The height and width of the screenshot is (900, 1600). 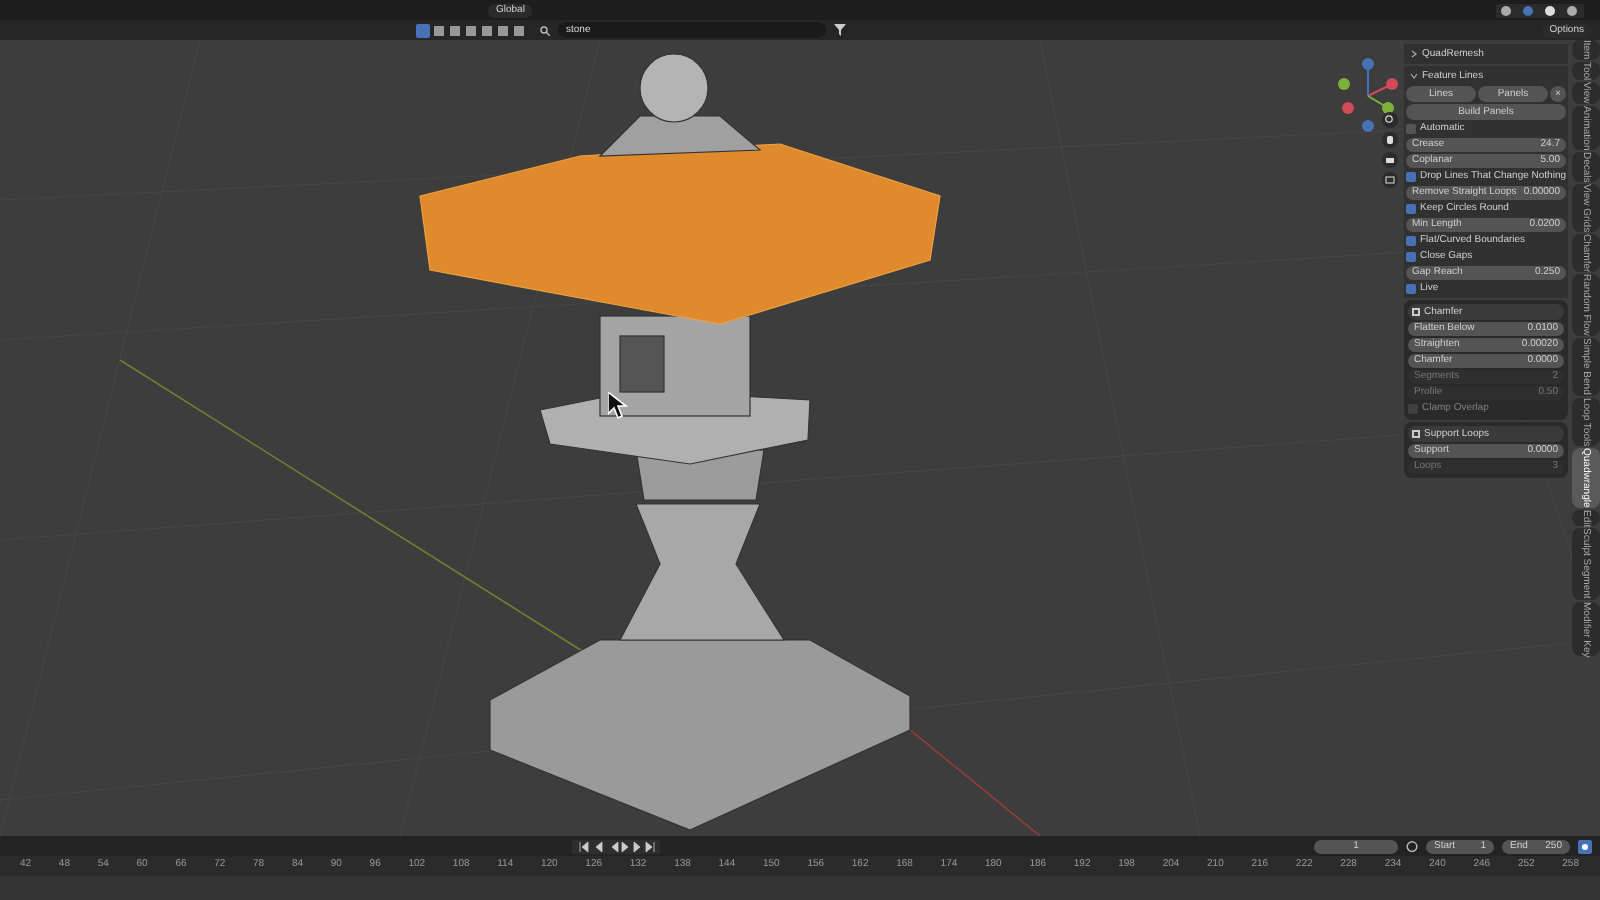 I want to click on chevron-right-icon, so click(x=1414, y=54).